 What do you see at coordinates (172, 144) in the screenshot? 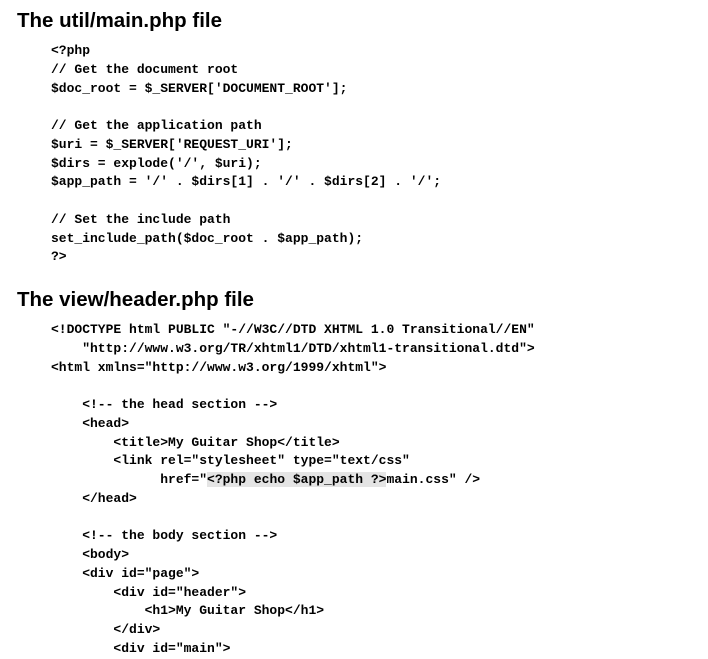
I see `code-line: $uri = $_SERVER['REQUEST_URI'];` at bounding box center [172, 144].